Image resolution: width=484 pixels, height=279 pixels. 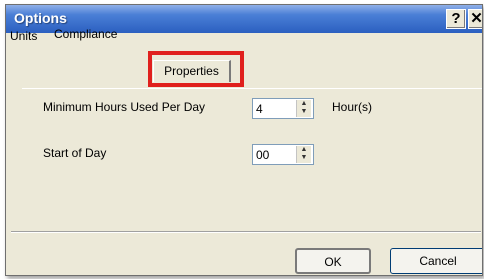 I want to click on min-hours-label: Minimum Hours Used Per Day, so click(x=124, y=107).